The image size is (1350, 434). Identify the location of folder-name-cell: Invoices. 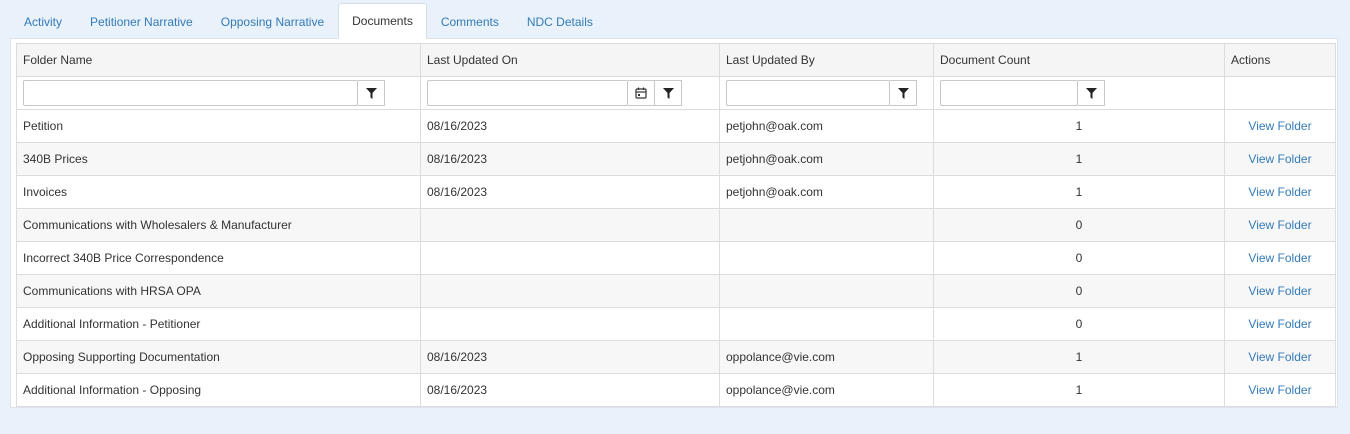
(218, 192).